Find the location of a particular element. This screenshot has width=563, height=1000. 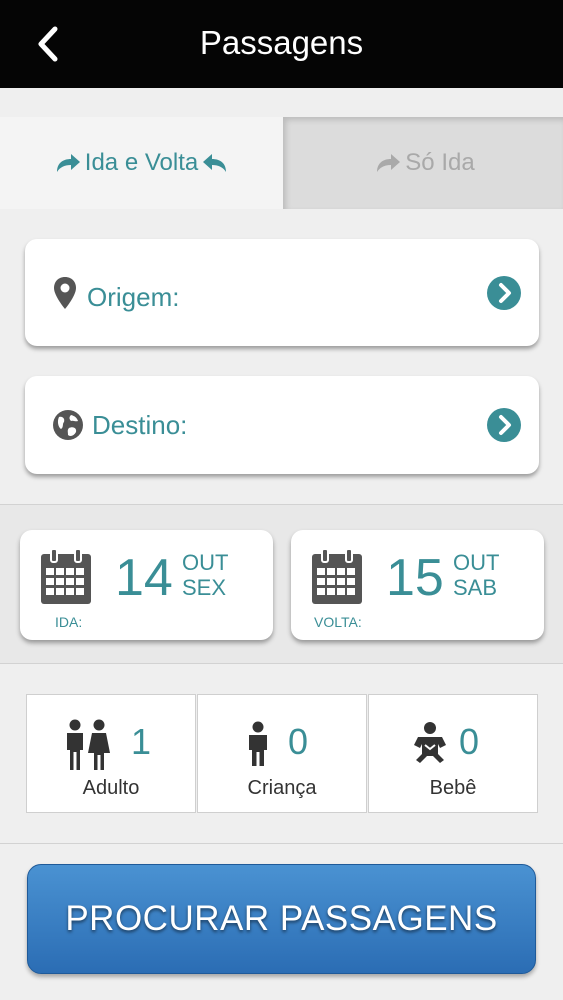

child-icon is located at coordinates (258, 743).